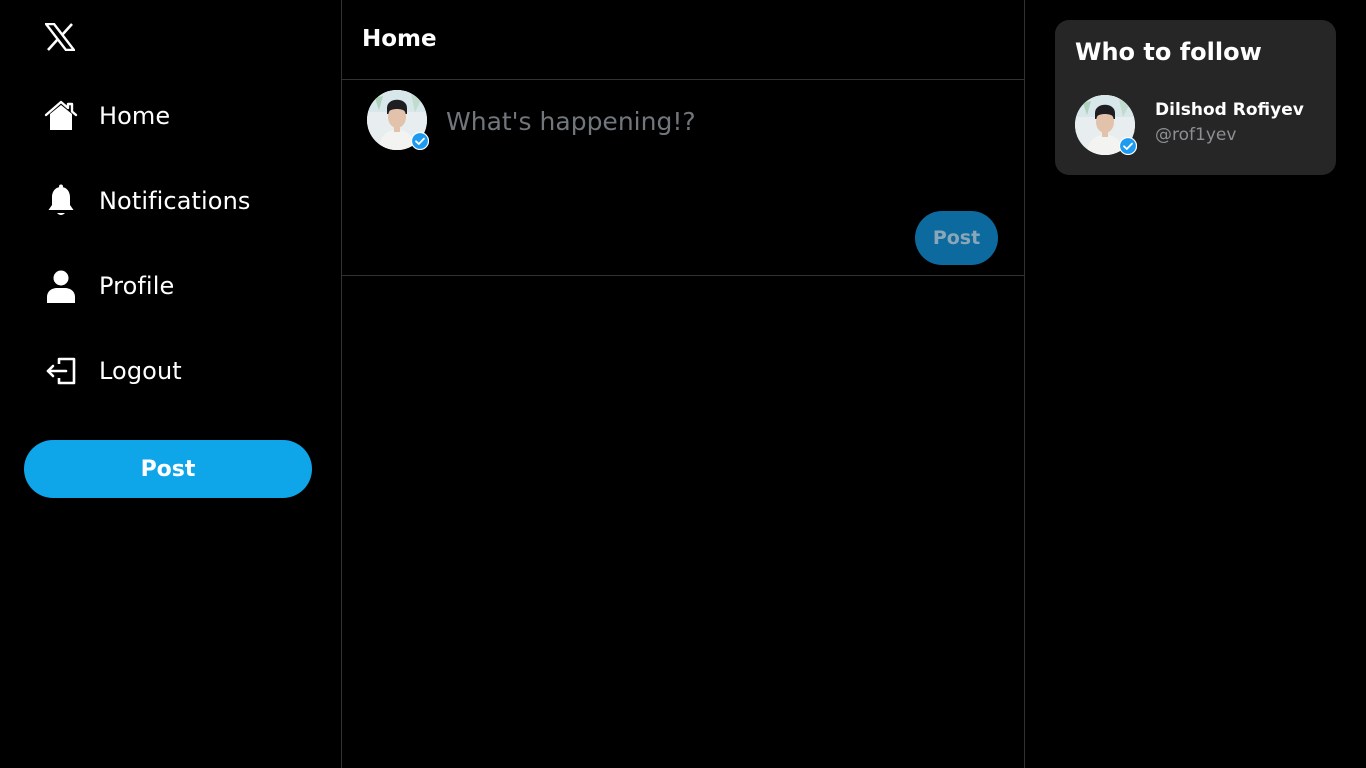 This screenshot has width=1366, height=768. Describe the element at coordinates (168, 469) in the screenshot. I see `sidebar-post-button: Post` at that location.